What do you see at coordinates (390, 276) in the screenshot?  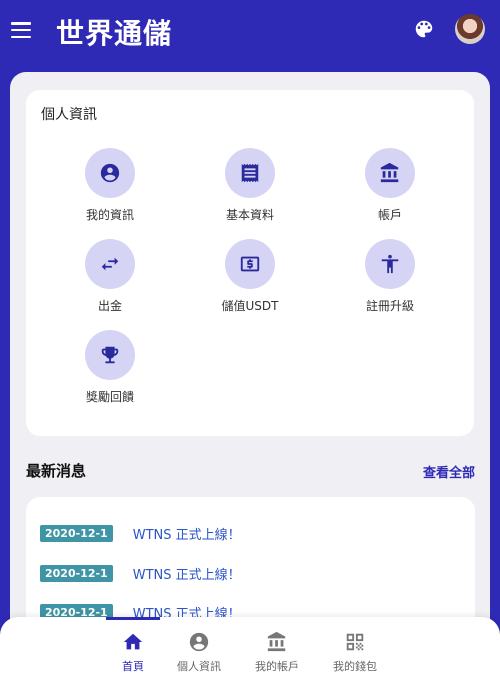 I see `menu-item-register-upgrade: 註冊升級` at bounding box center [390, 276].